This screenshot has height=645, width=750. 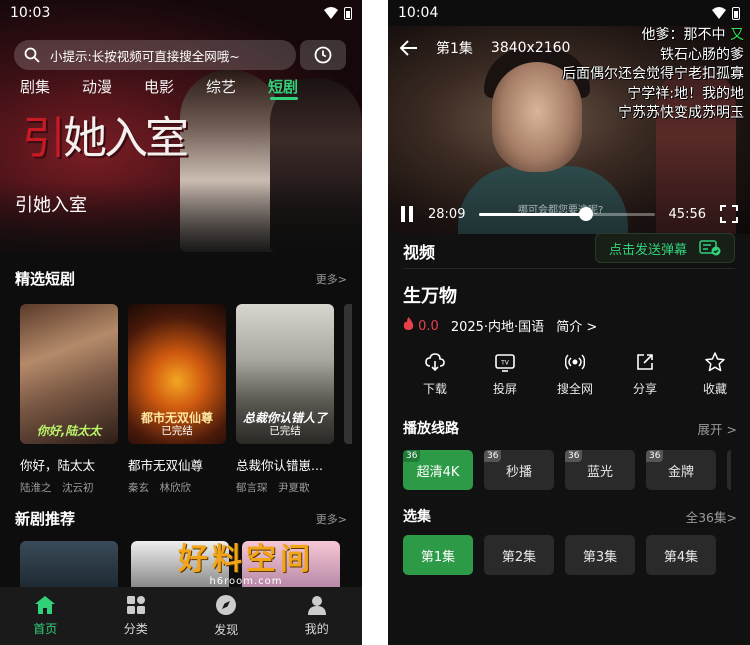 I want to click on line-chip-partial, so click(x=729, y=470).